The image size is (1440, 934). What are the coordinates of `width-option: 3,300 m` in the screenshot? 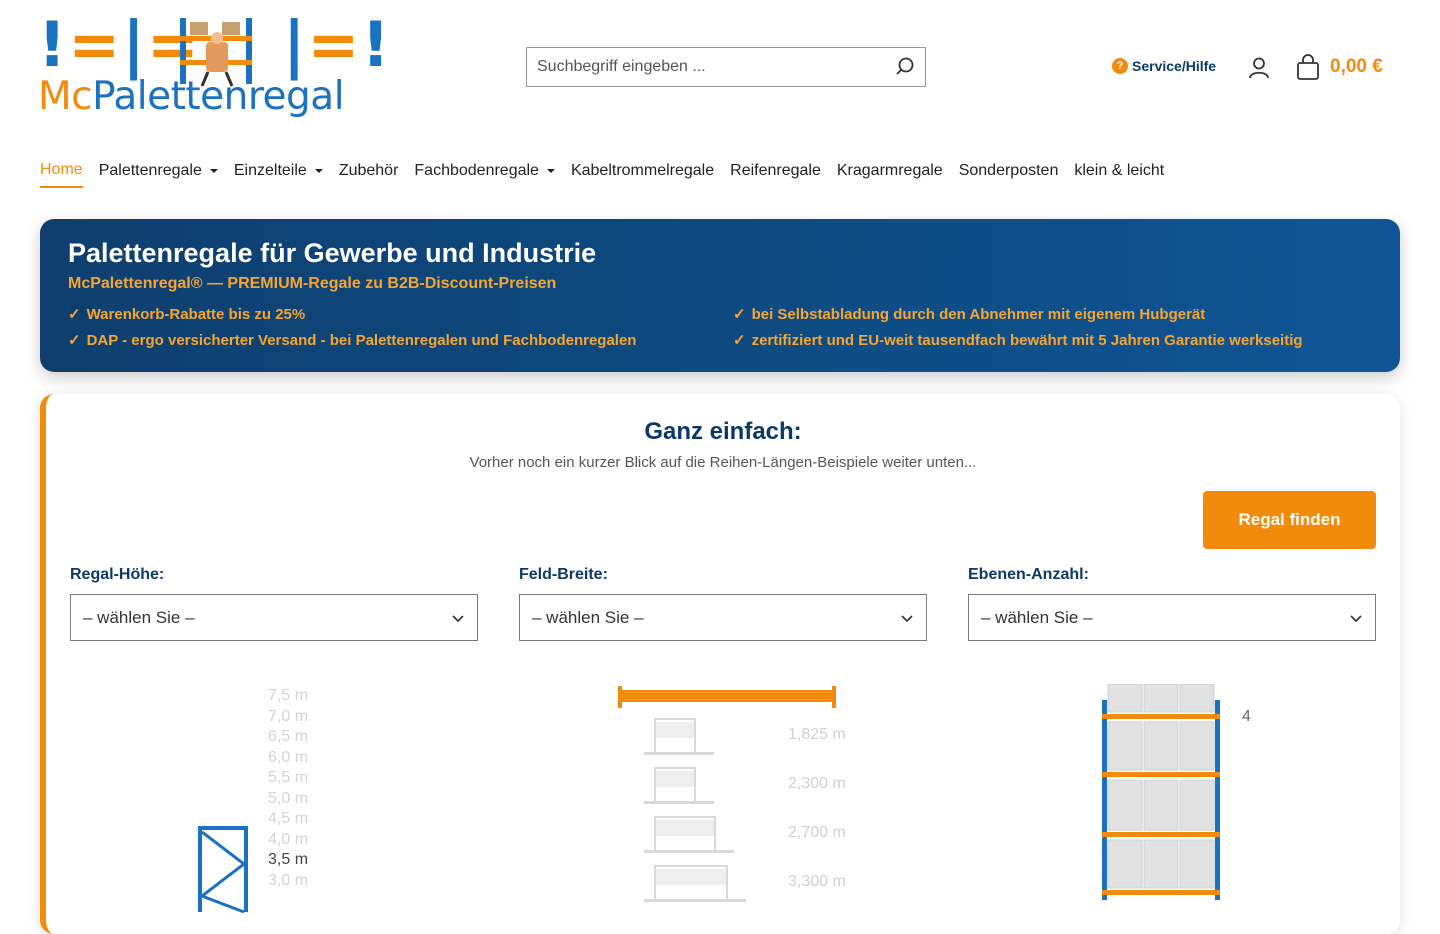 It's located at (744, 883).